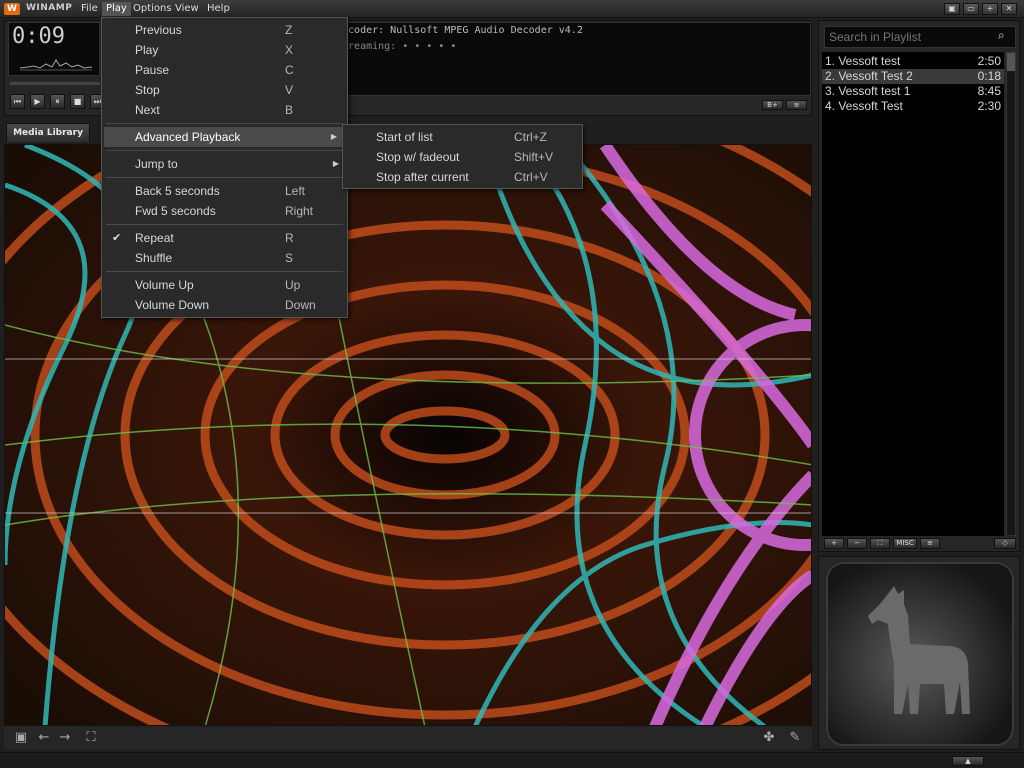 The width and height of the screenshot is (1024, 768). I want to click on menu-item-shortcut: X, so click(289, 50).